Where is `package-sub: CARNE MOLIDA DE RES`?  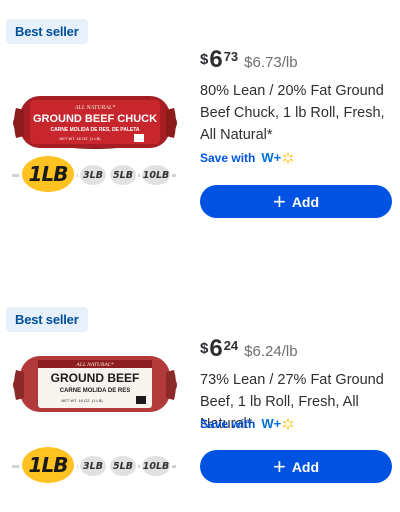 package-sub: CARNE MOLIDA DE RES is located at coordinates (95, 391).